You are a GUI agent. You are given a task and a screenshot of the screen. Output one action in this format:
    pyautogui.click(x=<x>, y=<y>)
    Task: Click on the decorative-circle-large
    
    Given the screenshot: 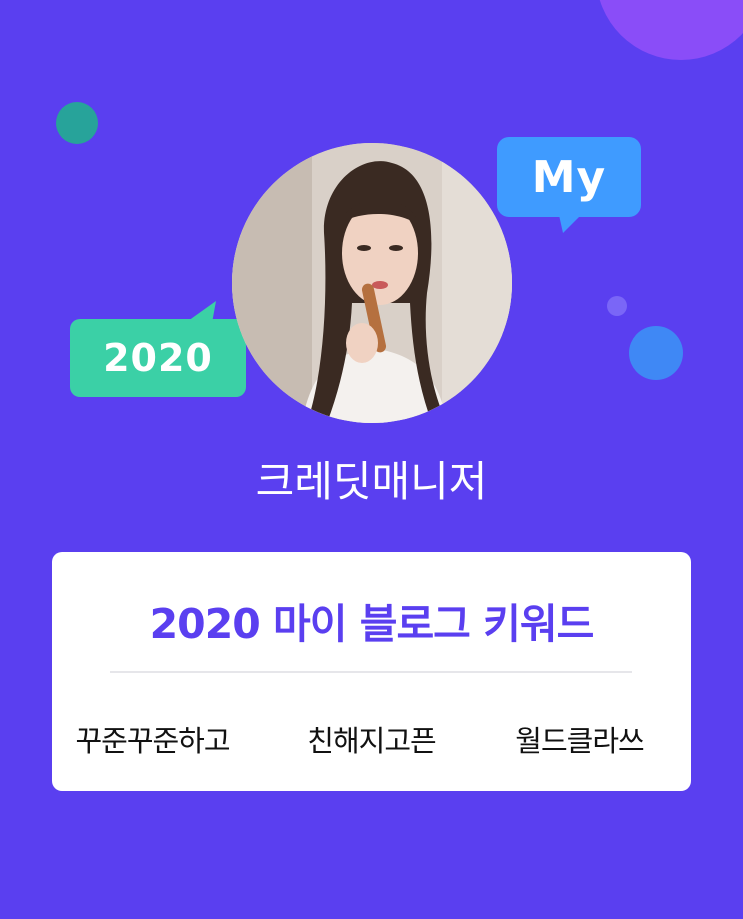 What is the action you would take?
    pyautogui.click(x=669, y=30)
    